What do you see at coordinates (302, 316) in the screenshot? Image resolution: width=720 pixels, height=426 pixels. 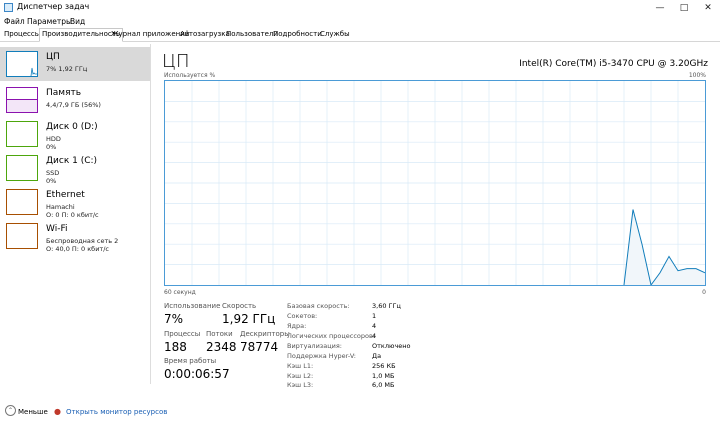 I see `spec-key: Сокетов:` at bounding box center [302, 316].